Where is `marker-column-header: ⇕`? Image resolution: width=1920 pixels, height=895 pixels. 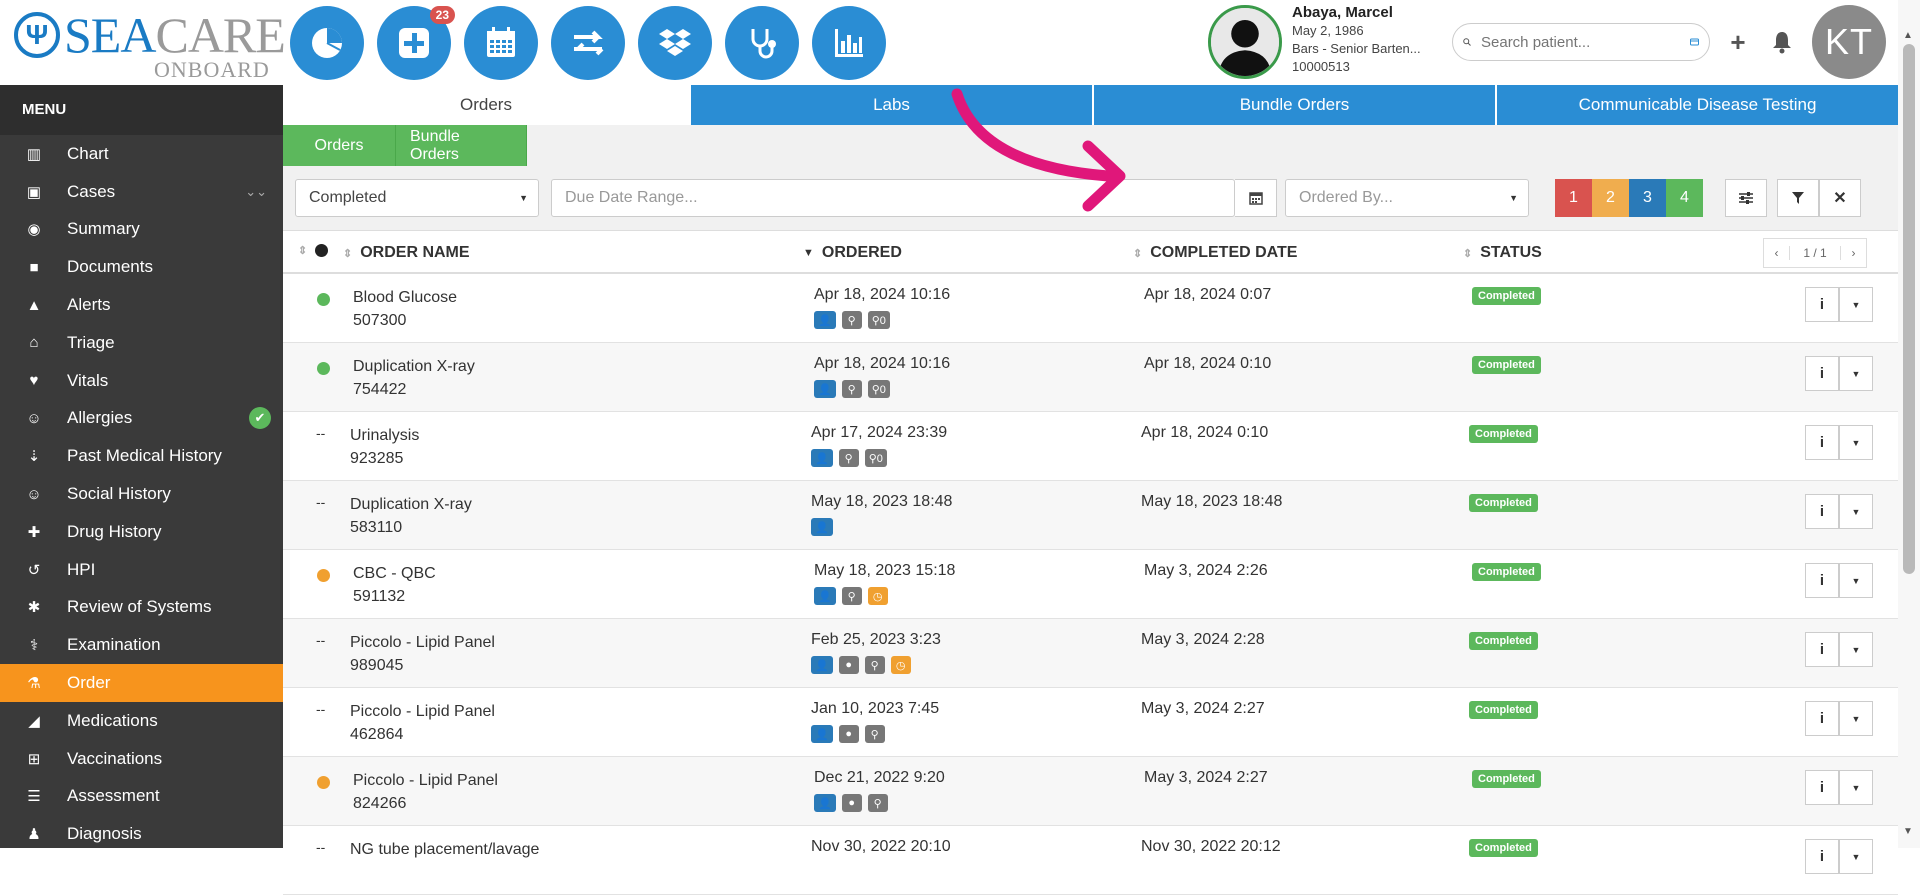
marker-column-header: ⇕ is located at coordinates (313, 250).